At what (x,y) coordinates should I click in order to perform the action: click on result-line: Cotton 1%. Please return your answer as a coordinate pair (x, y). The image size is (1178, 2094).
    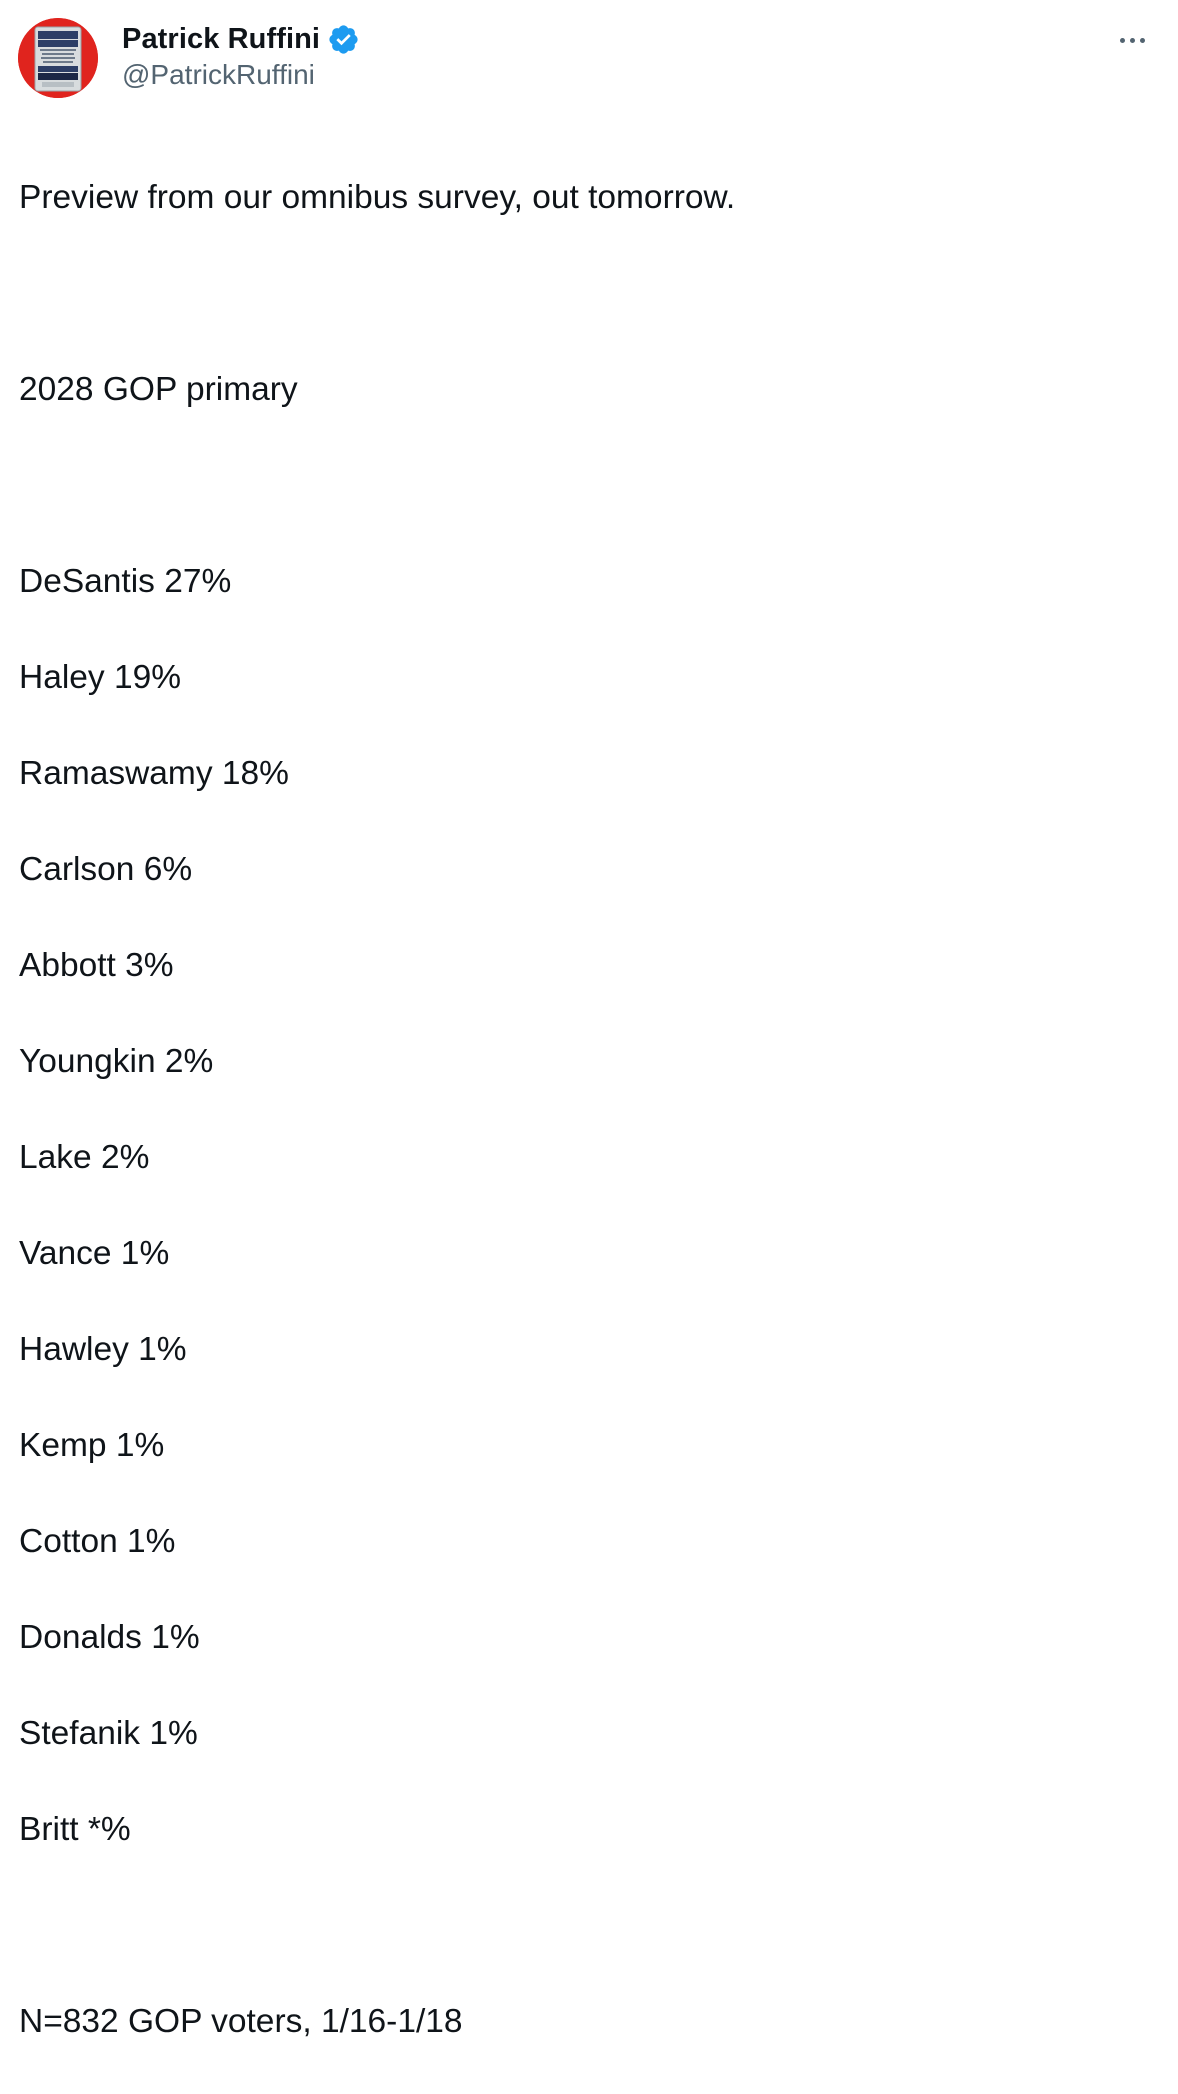
    Looking at the image, I should click on (97, 1541).